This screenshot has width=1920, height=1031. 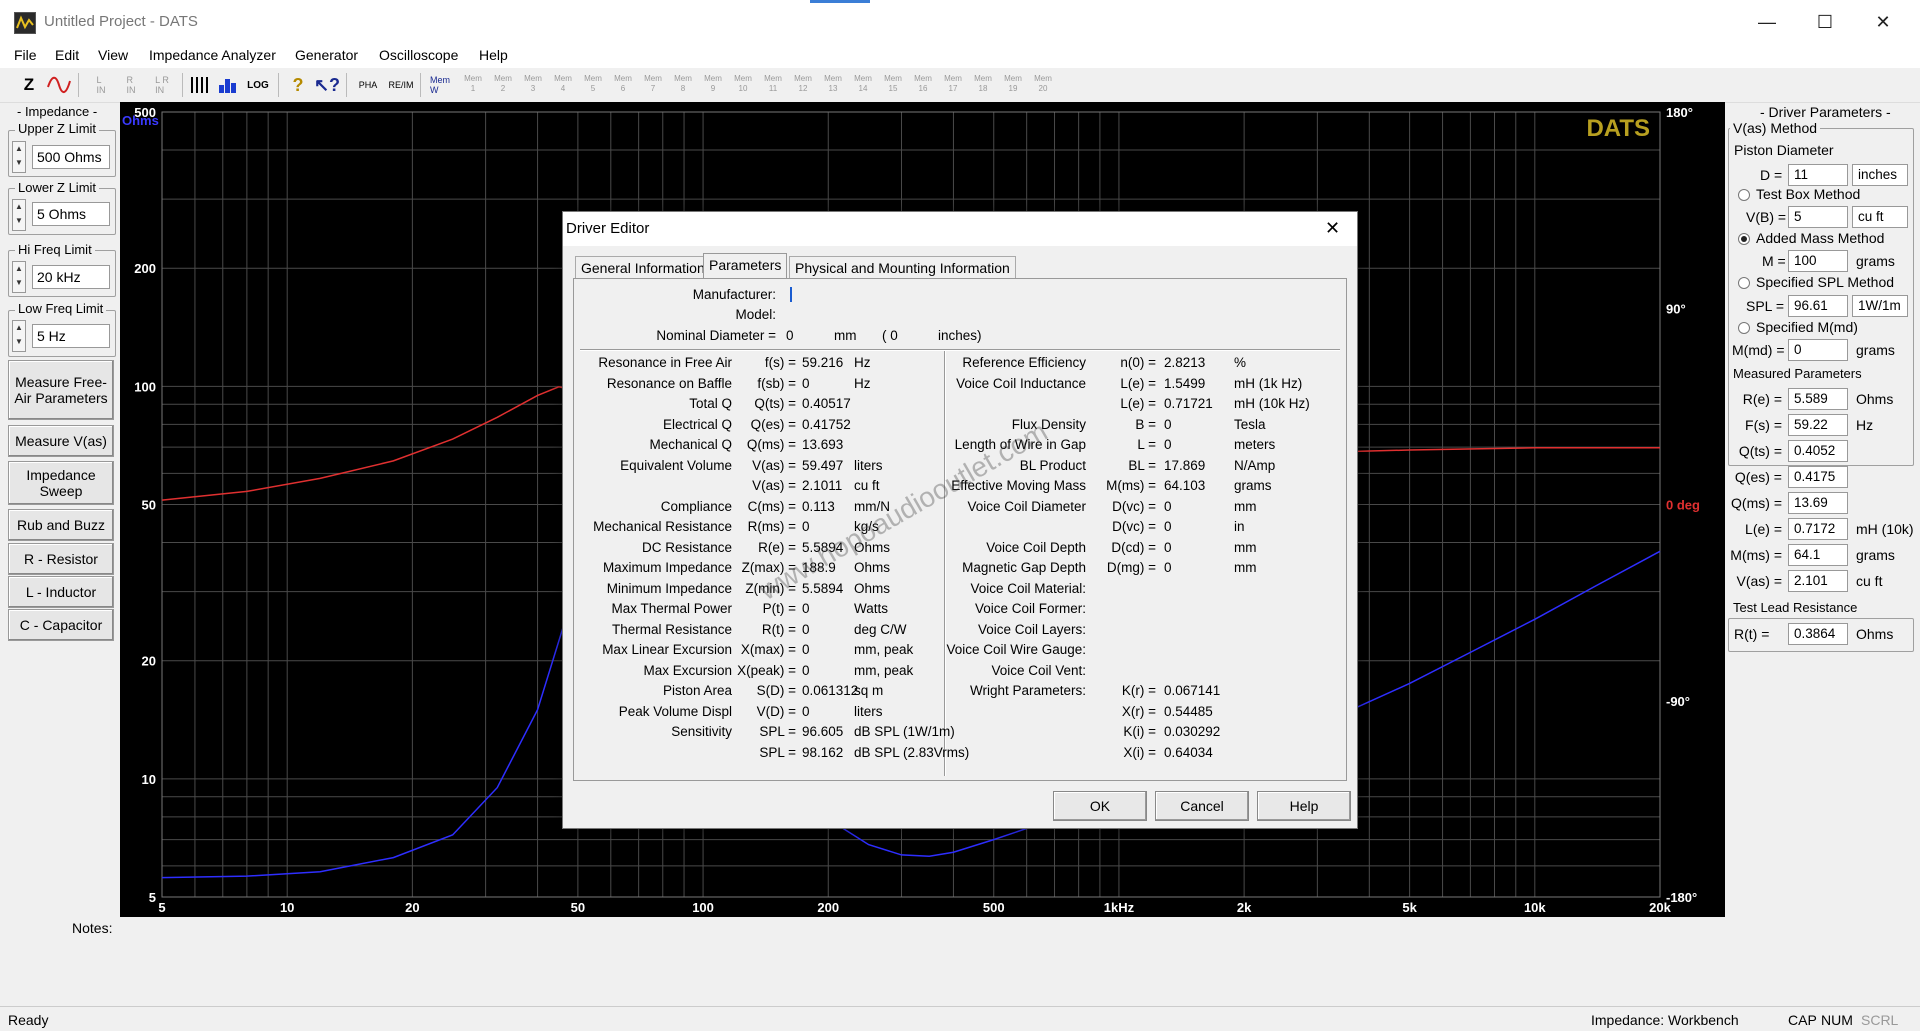 What do you see at coordinates (653, 85) in the screenshot?
I see `memory-slot-button: Mem 7` at bounding box center [653, 85].